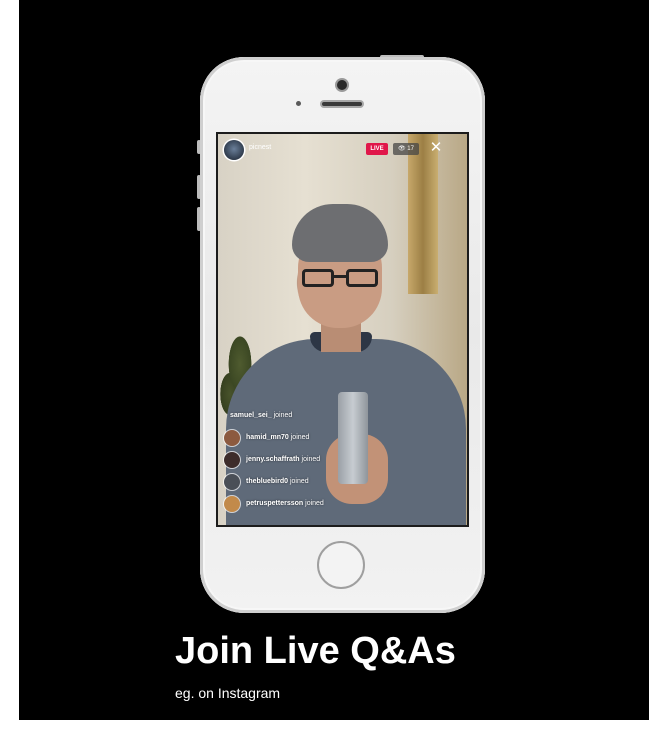 This screenshot has width=649, height=738. I want to click on home-button, so click(341, 565).